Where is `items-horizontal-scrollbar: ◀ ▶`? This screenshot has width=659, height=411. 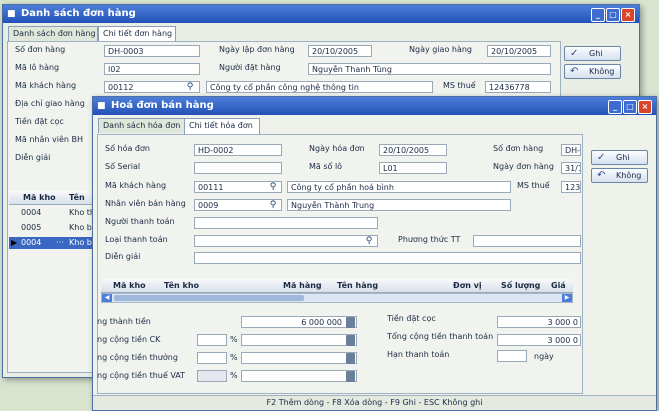 items-horizontal-scrollbar: ◀ ▶ is located at coordinates (337, 298).